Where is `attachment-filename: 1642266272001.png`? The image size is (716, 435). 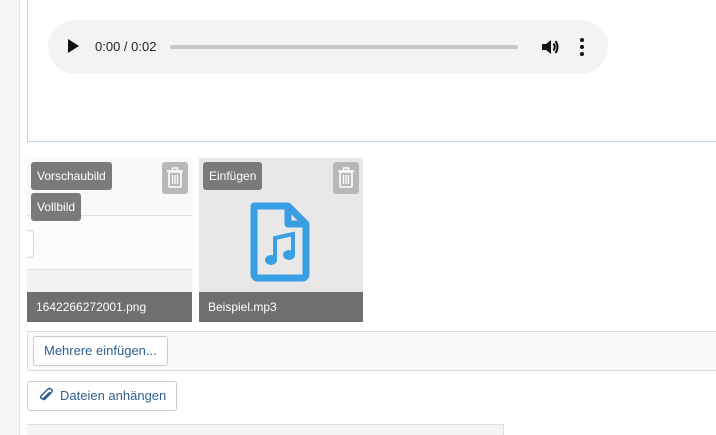 attachment-filename: 1642266272001.png is located at coordinates (109, 307).